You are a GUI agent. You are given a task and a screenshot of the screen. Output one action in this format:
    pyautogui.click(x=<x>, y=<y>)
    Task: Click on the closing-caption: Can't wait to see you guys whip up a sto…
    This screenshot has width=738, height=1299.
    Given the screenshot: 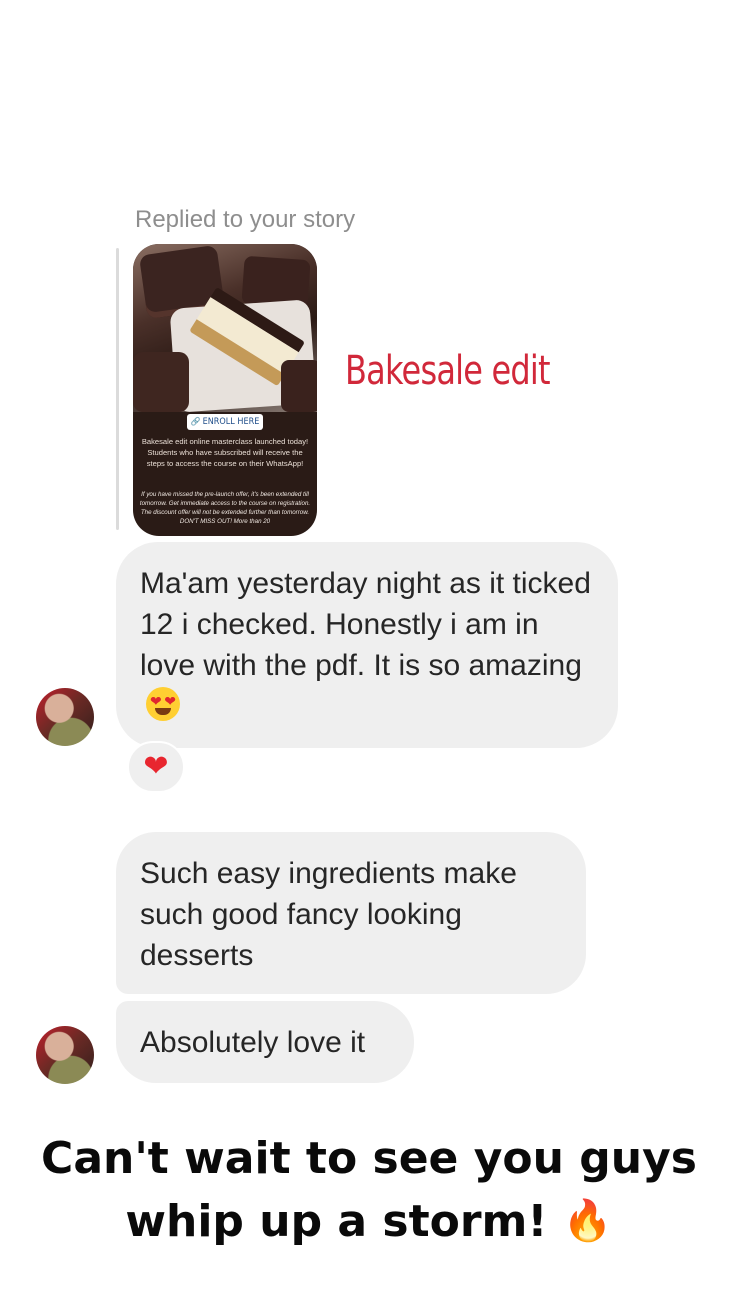 What is the action you would take?
    pyautogui.click(x=369, y=1190)
    